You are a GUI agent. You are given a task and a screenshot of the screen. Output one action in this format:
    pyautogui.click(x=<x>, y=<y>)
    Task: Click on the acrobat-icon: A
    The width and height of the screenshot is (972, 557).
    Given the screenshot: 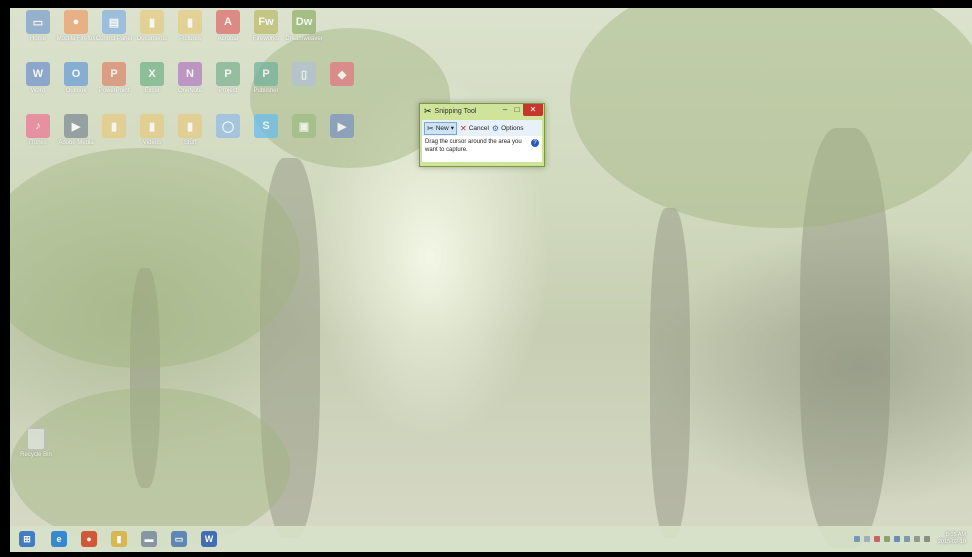 What is the action you would take?
    pyautogui.click(x=228, y=22)
    